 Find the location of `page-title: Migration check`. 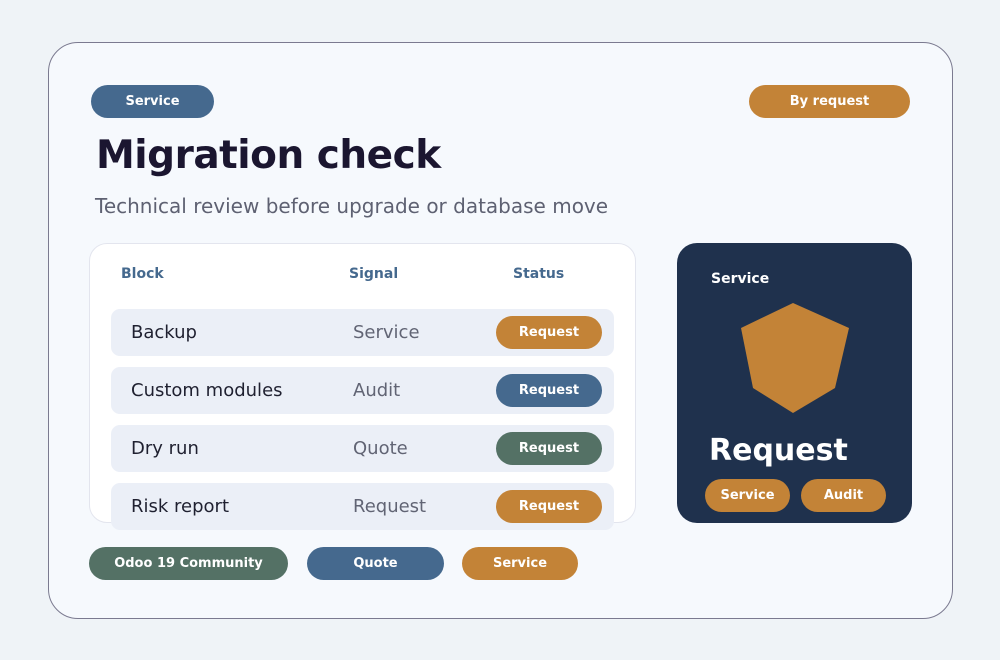

page-title: Migration check is located at coordinates (268, 155).